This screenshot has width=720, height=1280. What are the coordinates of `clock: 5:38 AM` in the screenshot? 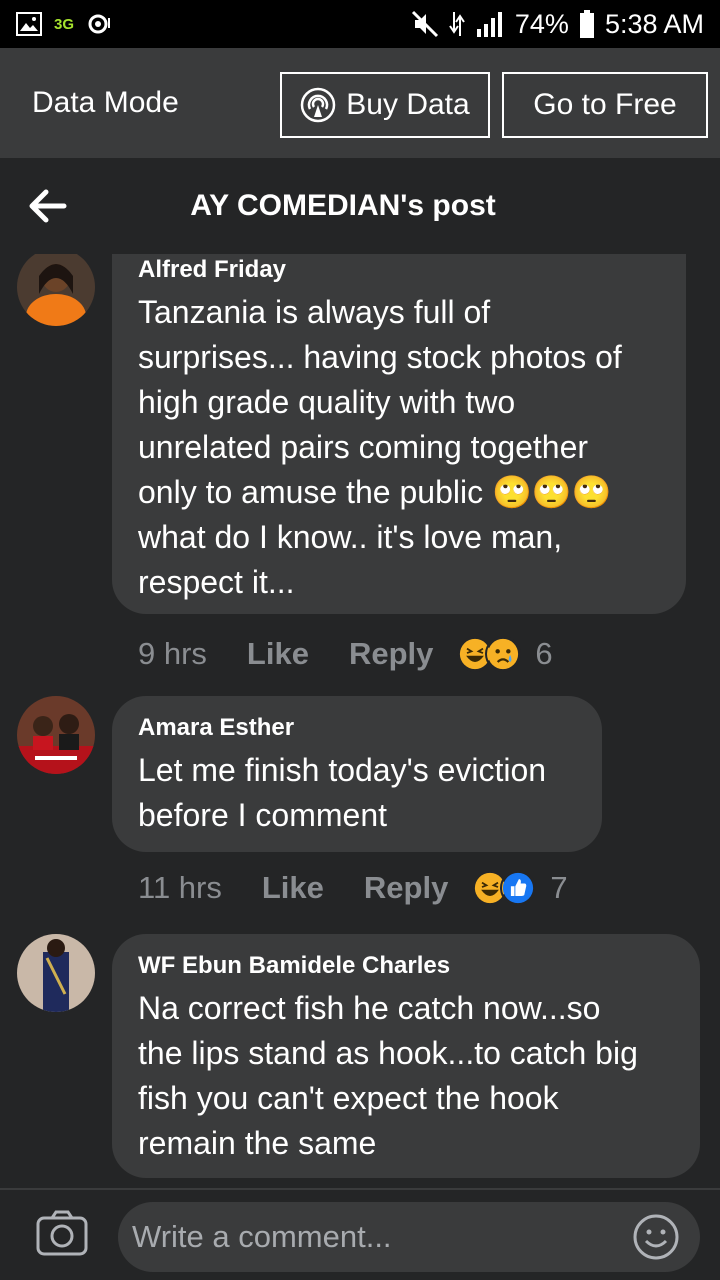 It's located at (654, 23).